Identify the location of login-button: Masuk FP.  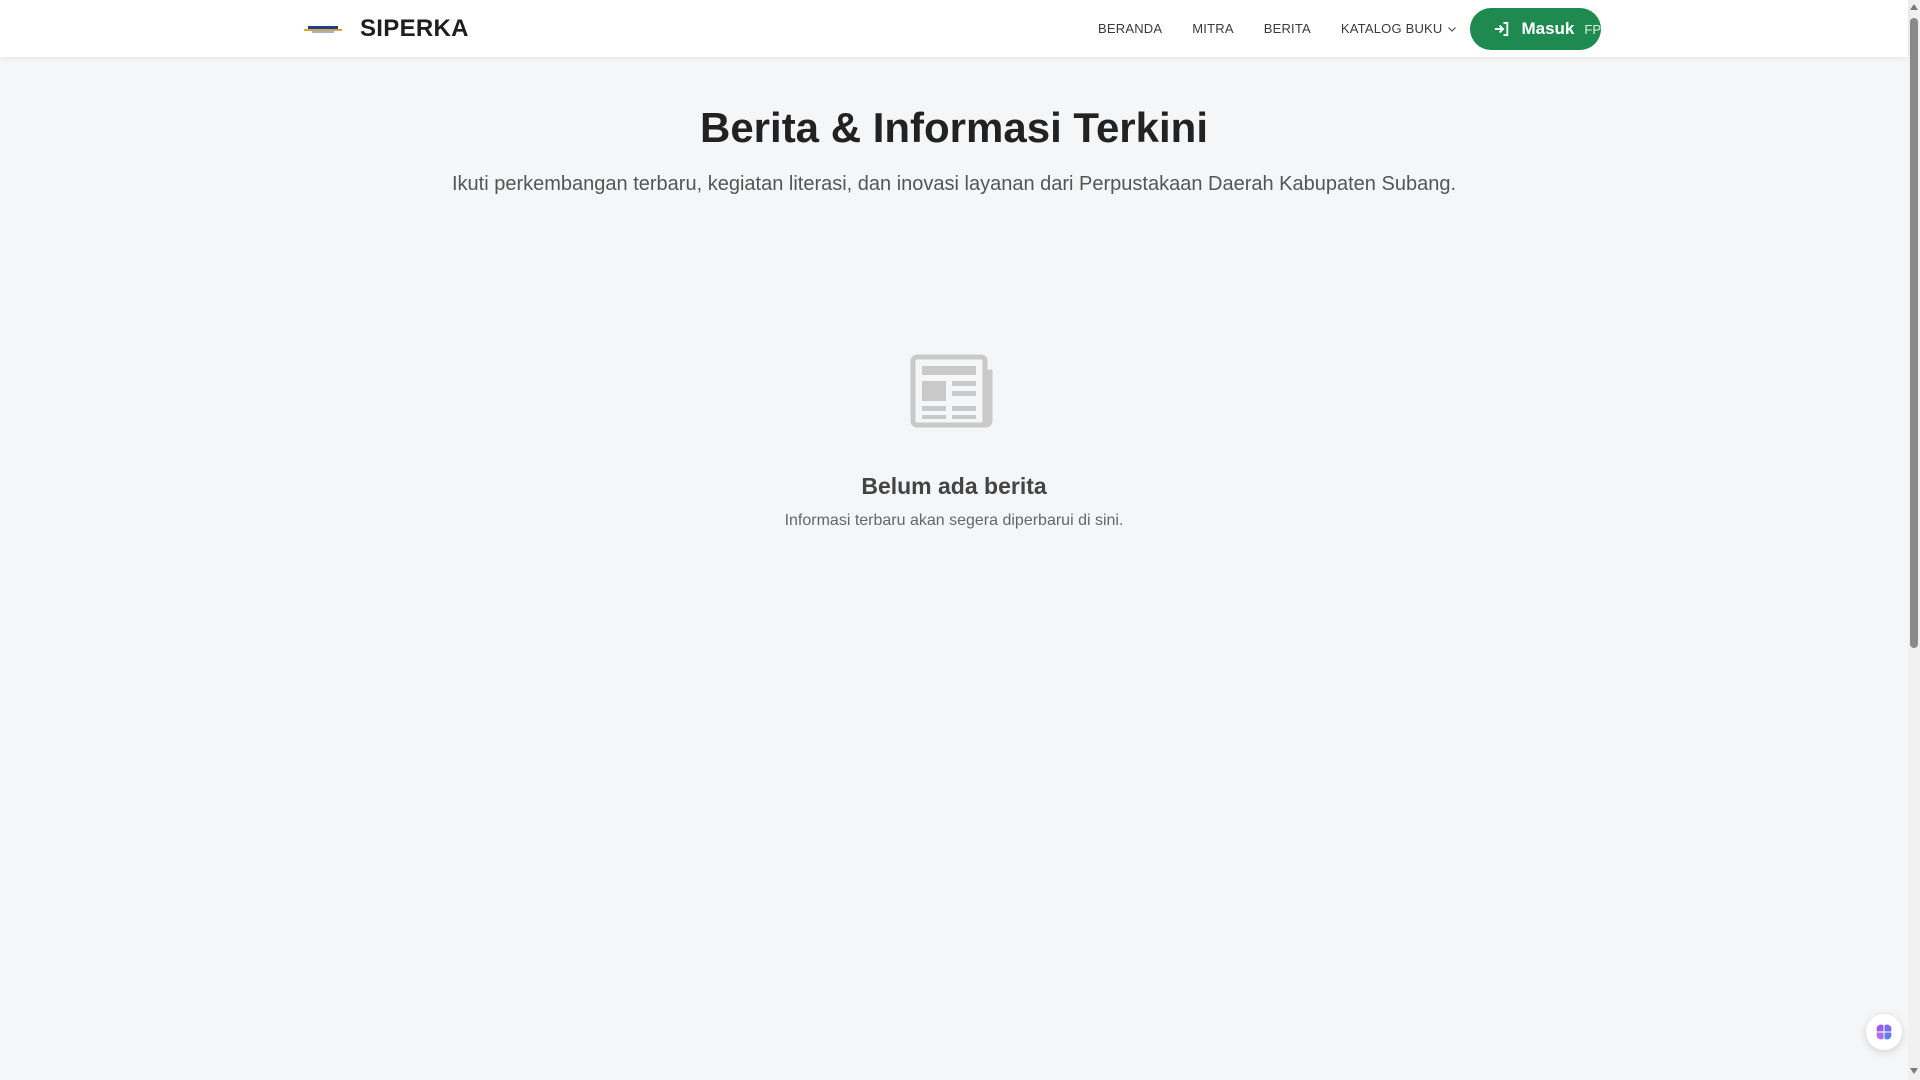
(1535, 29).